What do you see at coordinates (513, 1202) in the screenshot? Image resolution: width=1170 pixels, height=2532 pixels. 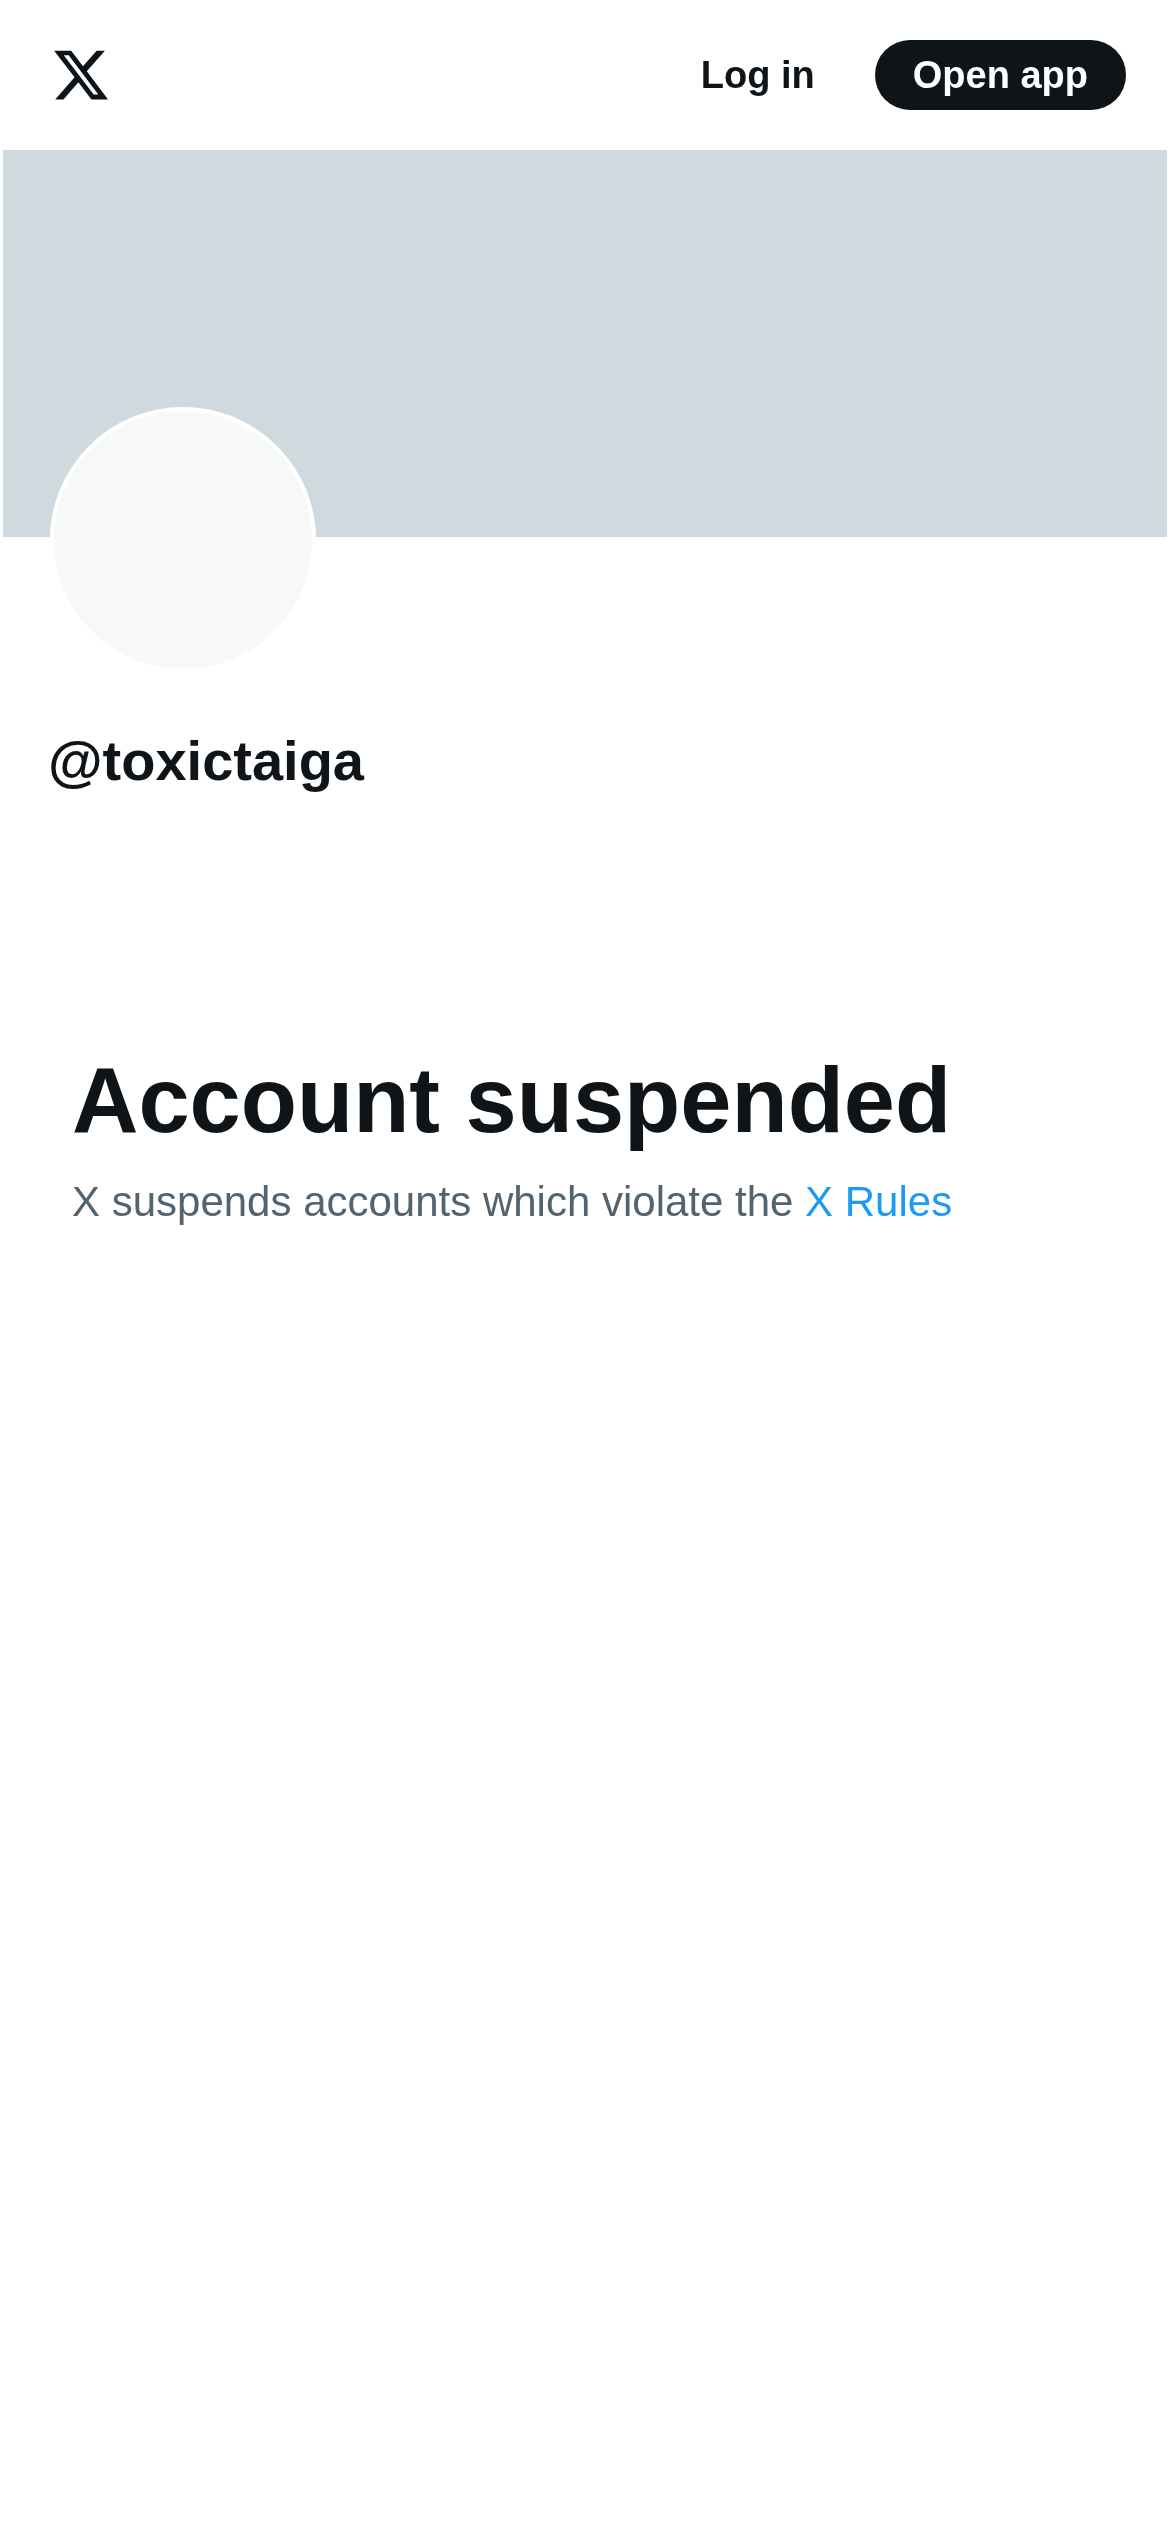 I see `suspension-message: X suspends accounts which violate the X Rules` at bounding box center [513, 1202].